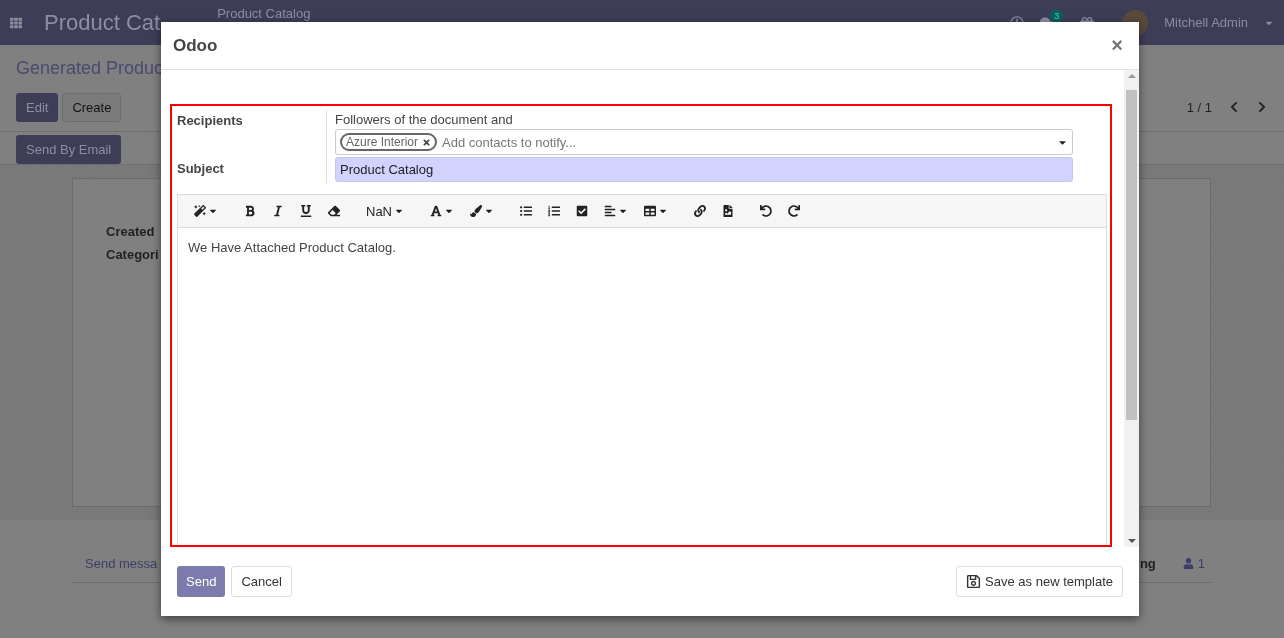  I want to click on bullet-list-button, so click(526, 211).